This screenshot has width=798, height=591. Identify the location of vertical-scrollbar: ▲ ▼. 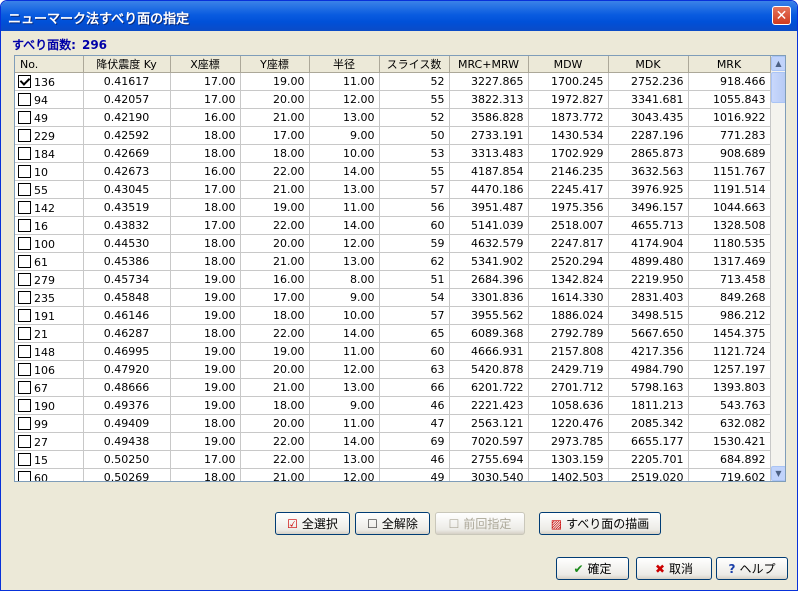
(778, 268).